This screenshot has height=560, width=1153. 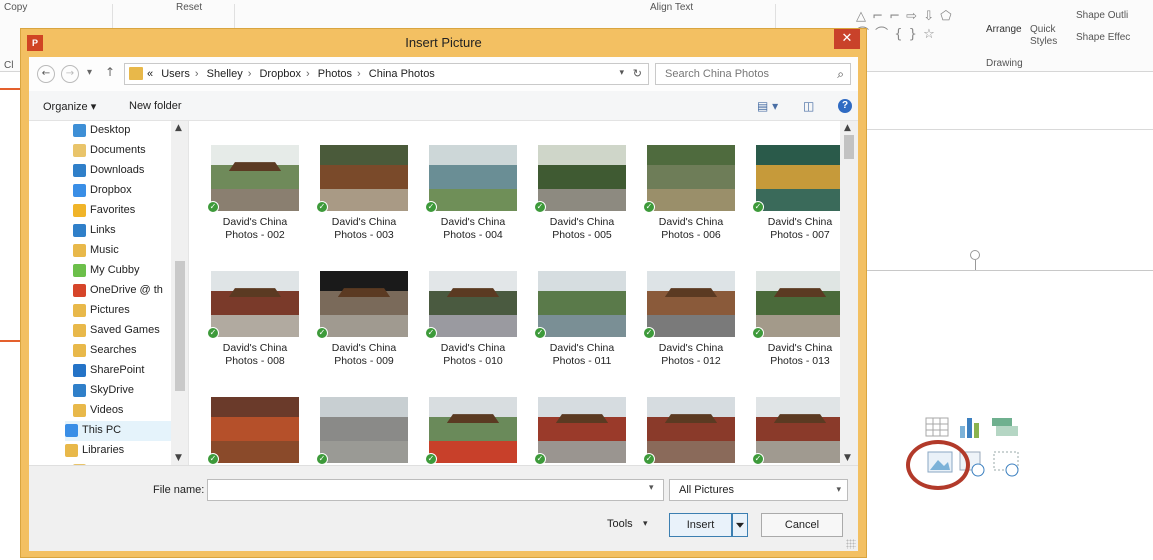 I want to click on shapes-gallery: △ ⌐ ⌐ ⇨ ⇩ ⬠ ⌒ ⌒ { } ☆, so click(x=911, y=28).